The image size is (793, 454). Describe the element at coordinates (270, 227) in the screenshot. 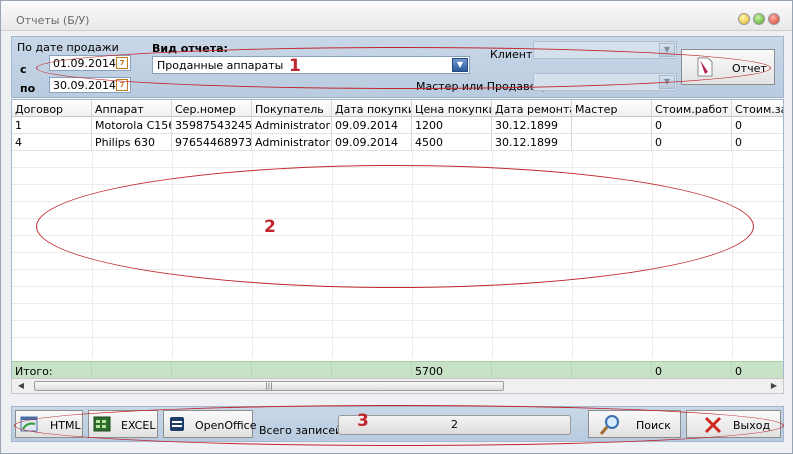

I see `annotation-number-2: 2` at that location.